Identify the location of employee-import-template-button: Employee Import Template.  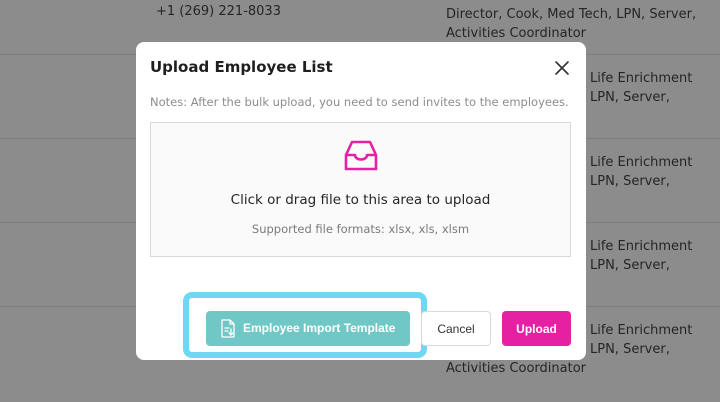
(308, 328).